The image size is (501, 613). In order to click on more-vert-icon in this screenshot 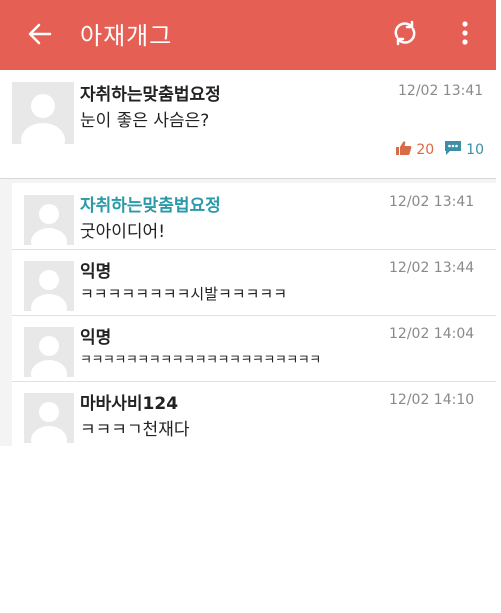, I will do `click(465, 33)`.